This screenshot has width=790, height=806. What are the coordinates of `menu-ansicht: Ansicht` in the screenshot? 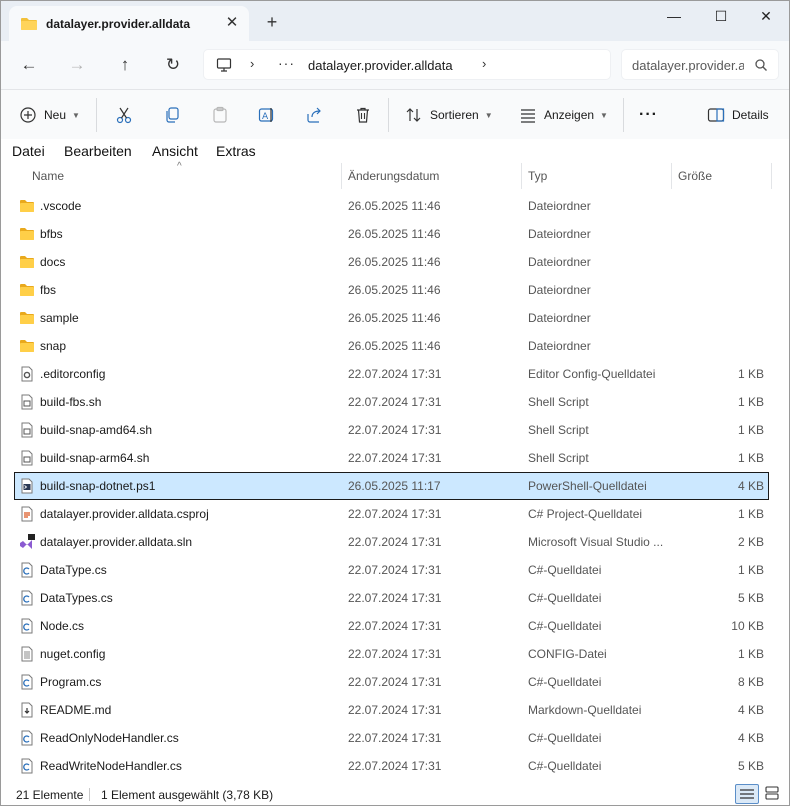 It's located at (175, 151).